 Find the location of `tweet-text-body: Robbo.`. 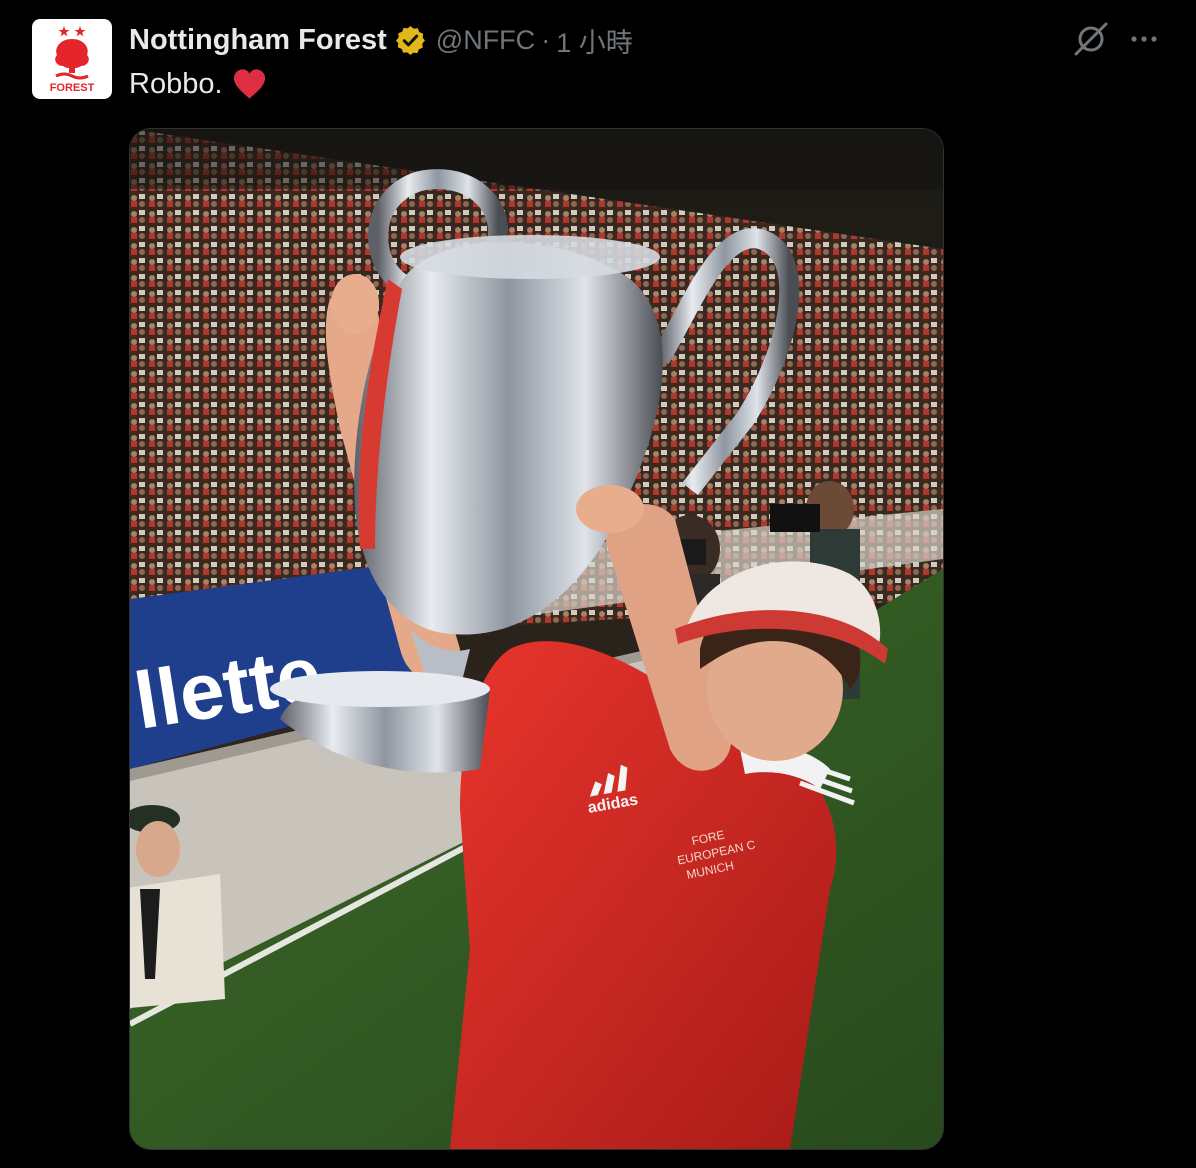

tweet-text-body: Robbo. is located at coordinates (176, 83).